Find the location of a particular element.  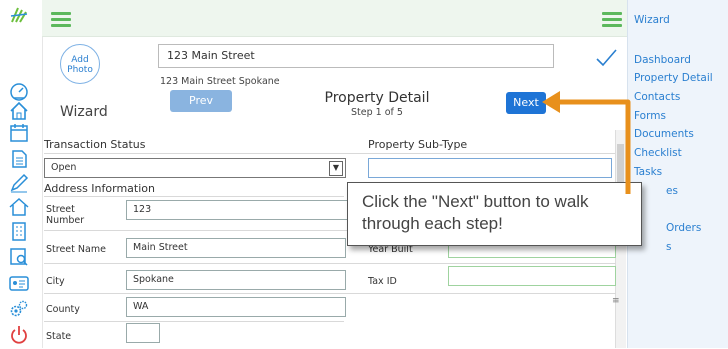

street-number-label: Street Number is located at coordinates (65, 215).